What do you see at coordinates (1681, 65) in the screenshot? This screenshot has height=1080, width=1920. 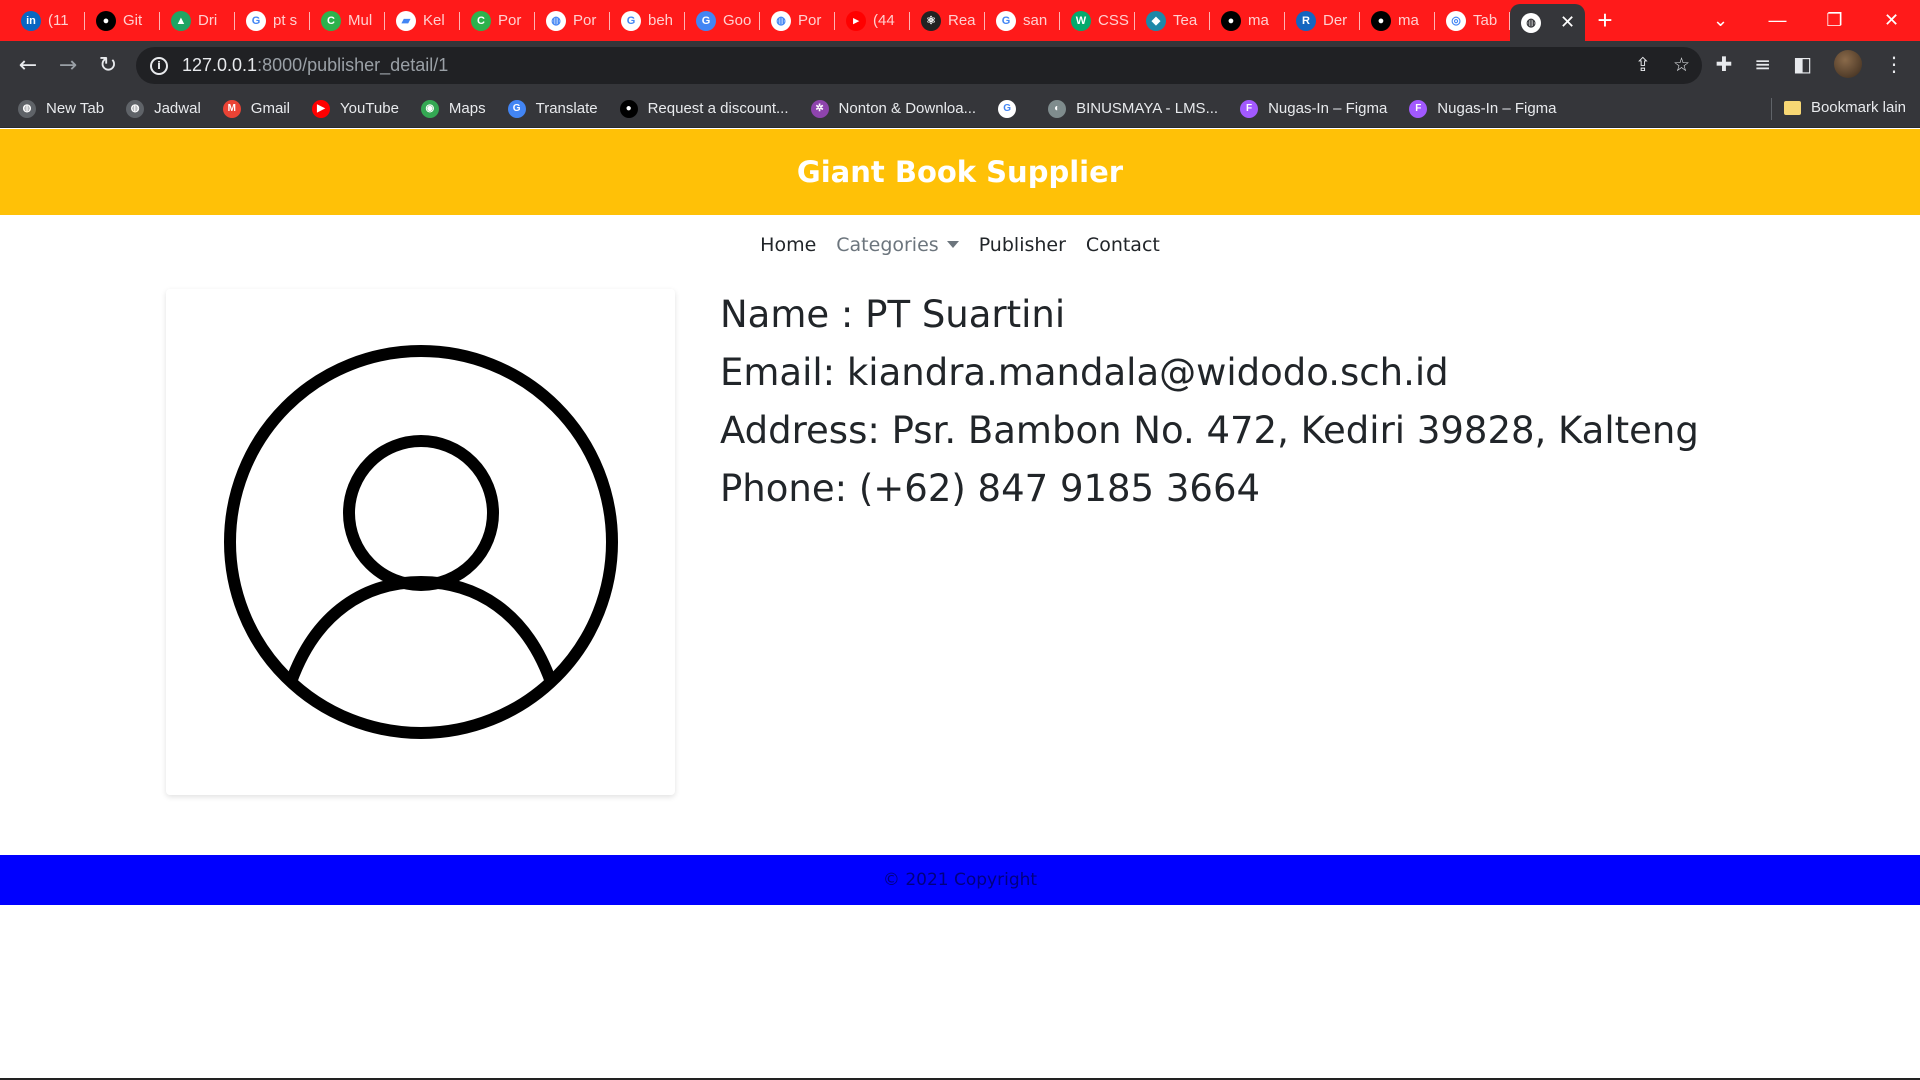 I see `bookmark-star-icon: ☆` at bounding box center [1681, 65].